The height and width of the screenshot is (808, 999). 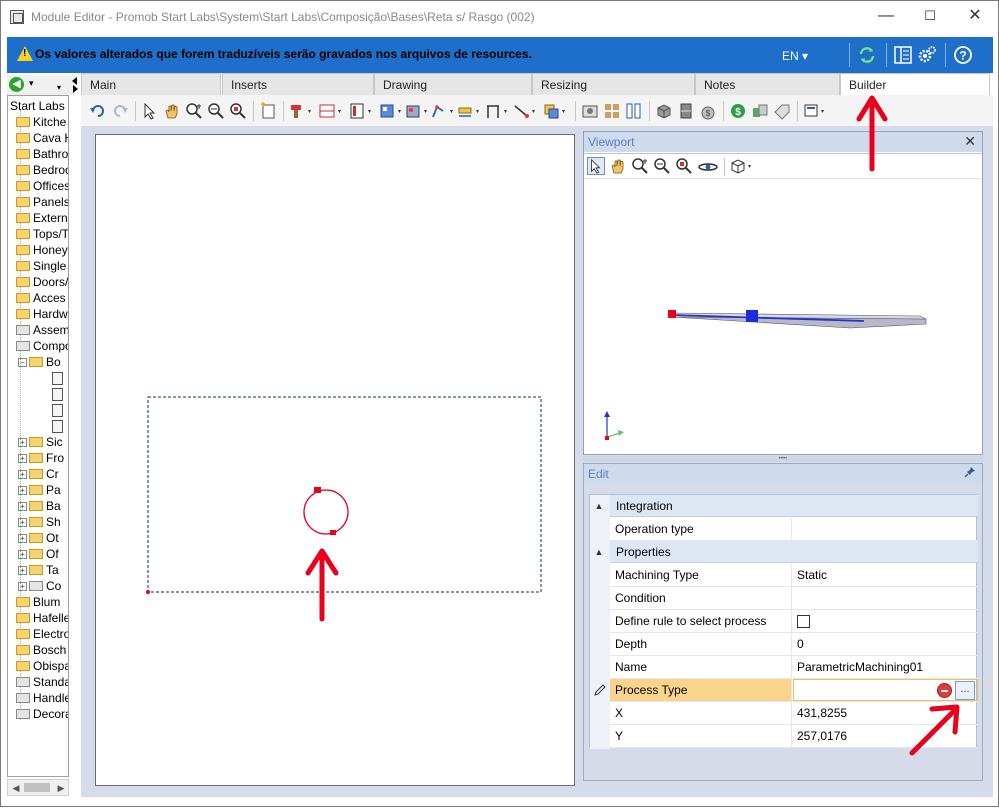 What do you see at coordinates (944, 690) in the screenshot?
I see `clear-value-icon` at bounding box center [944, 690].